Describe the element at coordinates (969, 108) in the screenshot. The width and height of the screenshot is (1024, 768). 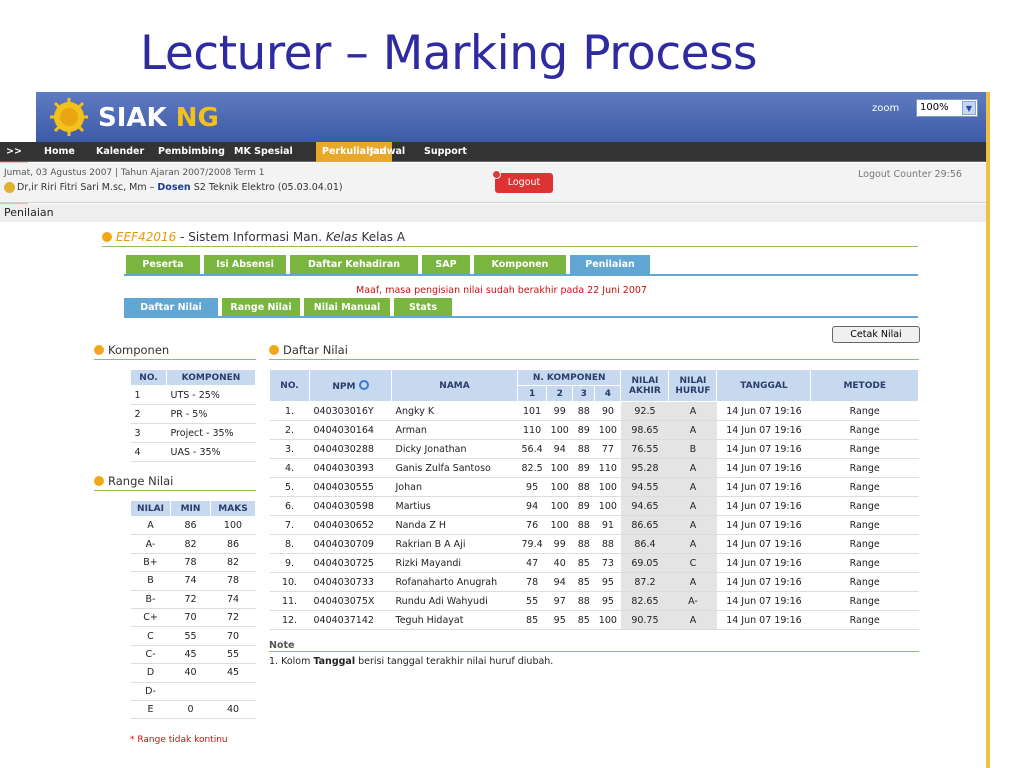
I see `chevron-down-icon: ▼` at that location.